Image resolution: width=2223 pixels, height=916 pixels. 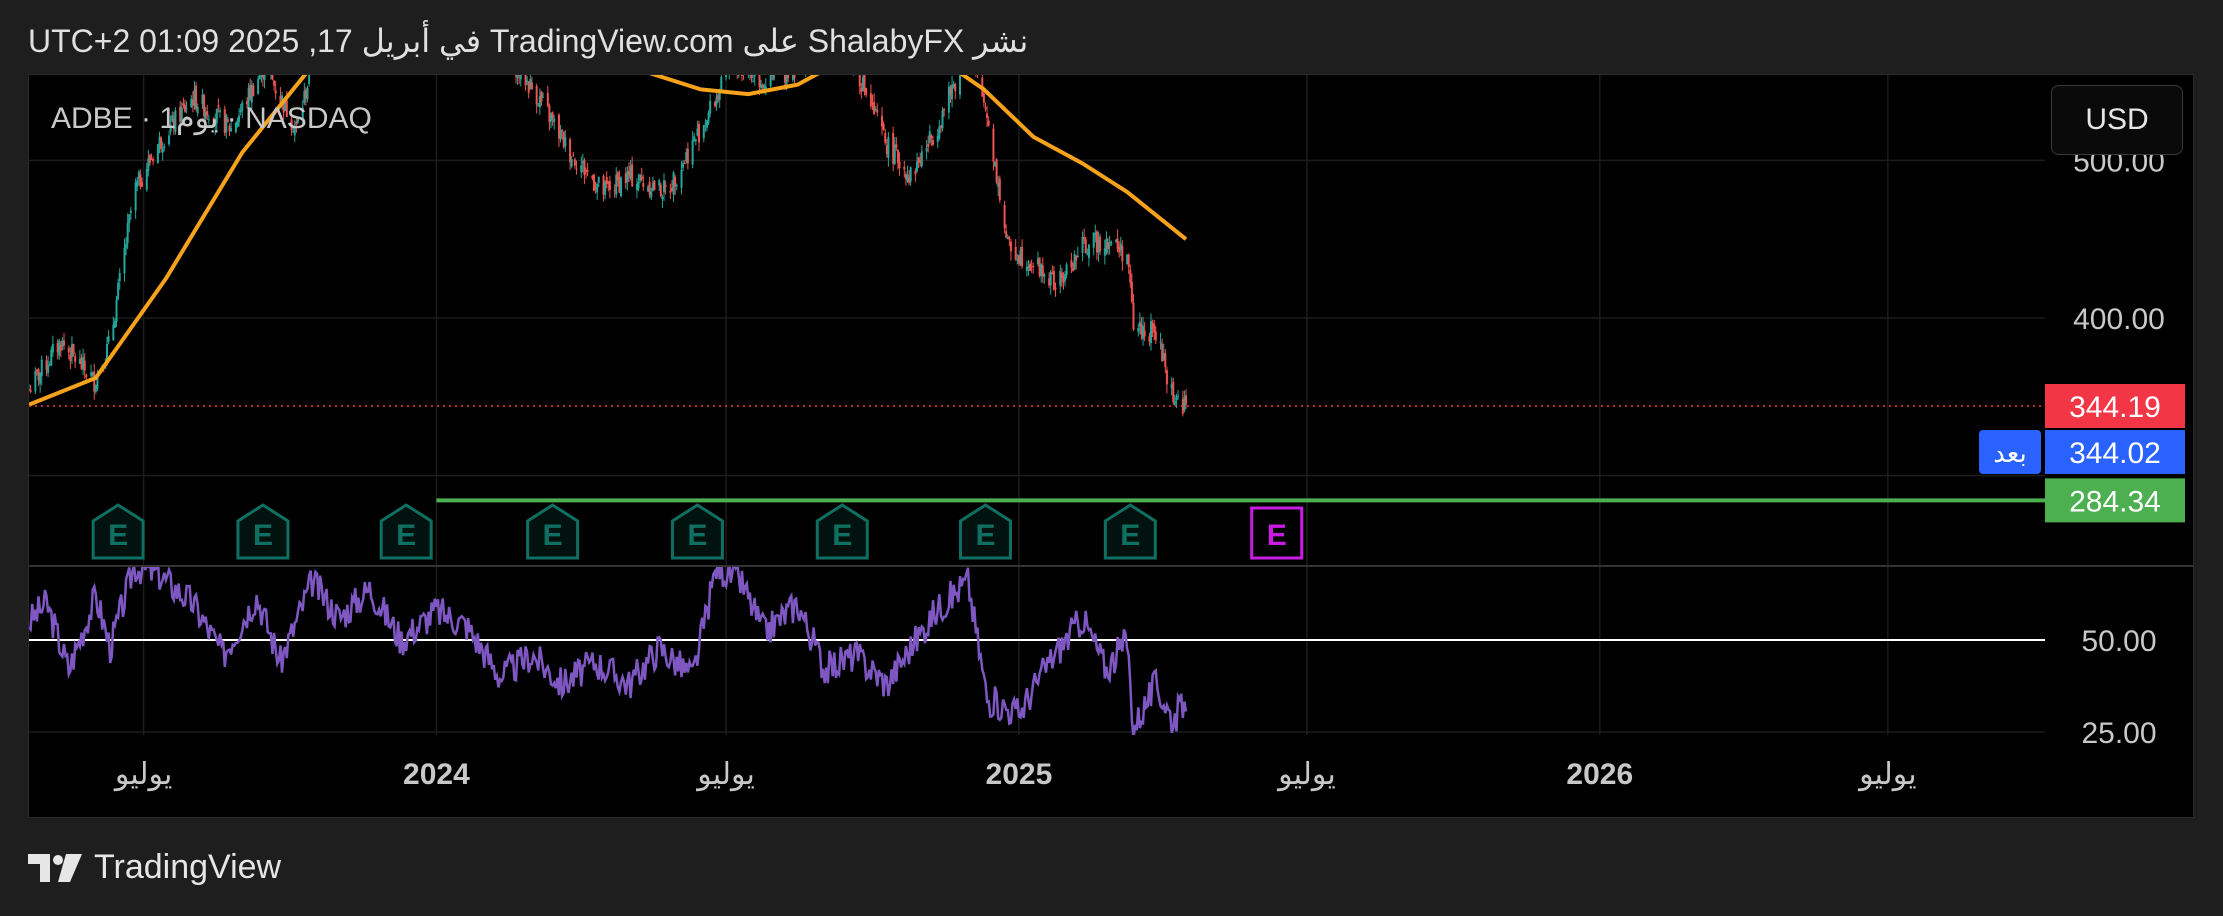 What do you see at coordinates (2119, 319) in the screenshot?
I see `price-tick-label: 400.00` at bounding box center [2119, 319].